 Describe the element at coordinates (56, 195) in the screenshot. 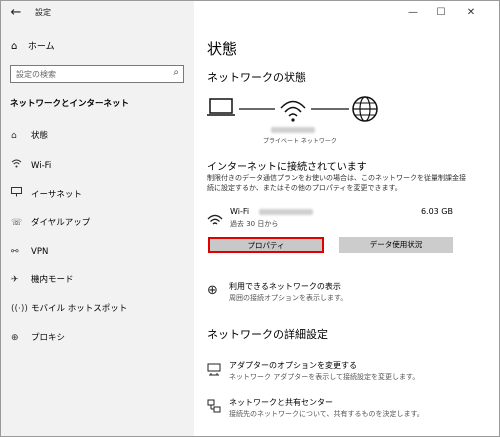

I see `sidebar-item-label: イーサネット` at that location.